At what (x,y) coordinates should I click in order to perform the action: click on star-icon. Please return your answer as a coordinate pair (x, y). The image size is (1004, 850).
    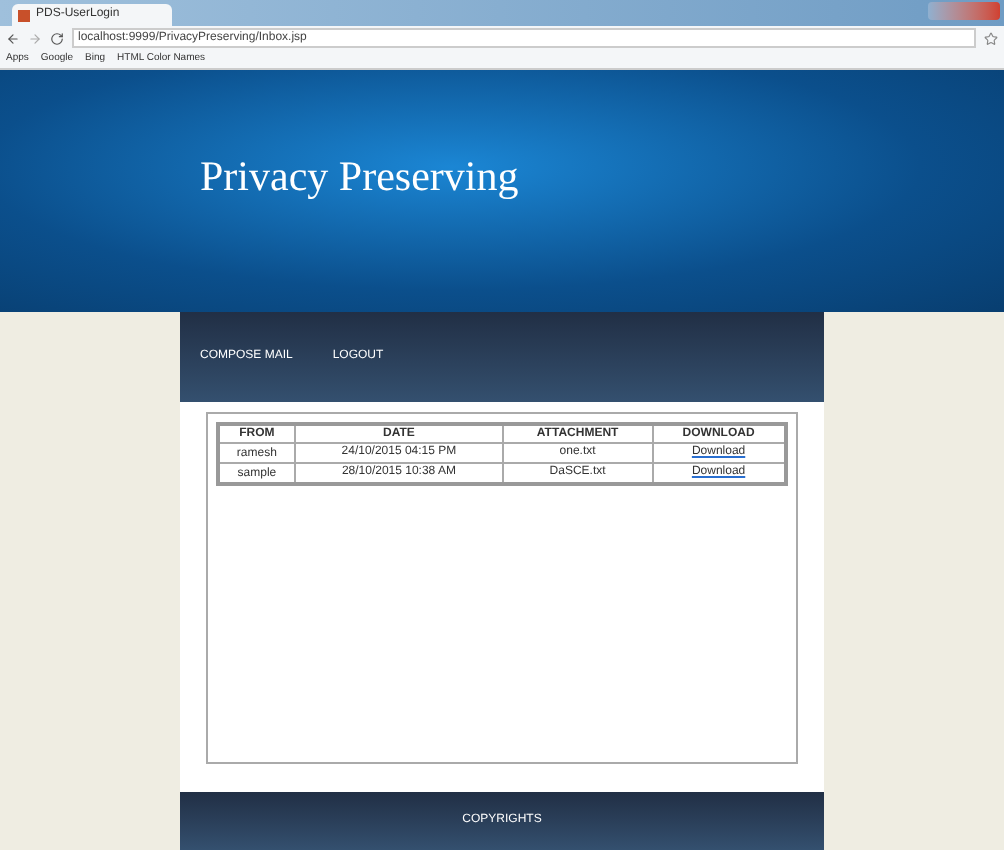
    Looking at the image, I should click on (991, 38).